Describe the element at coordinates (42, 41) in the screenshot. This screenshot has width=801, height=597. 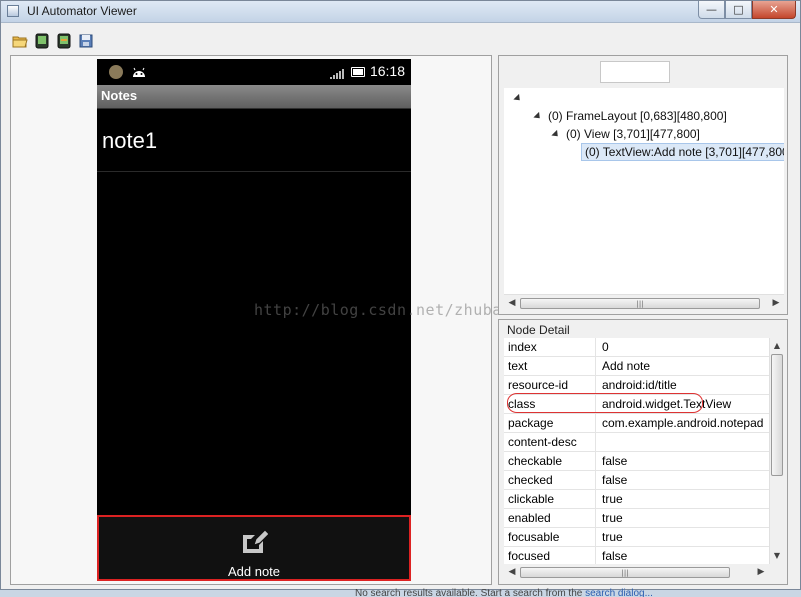
I see `device-screenshot-icon` at that location.